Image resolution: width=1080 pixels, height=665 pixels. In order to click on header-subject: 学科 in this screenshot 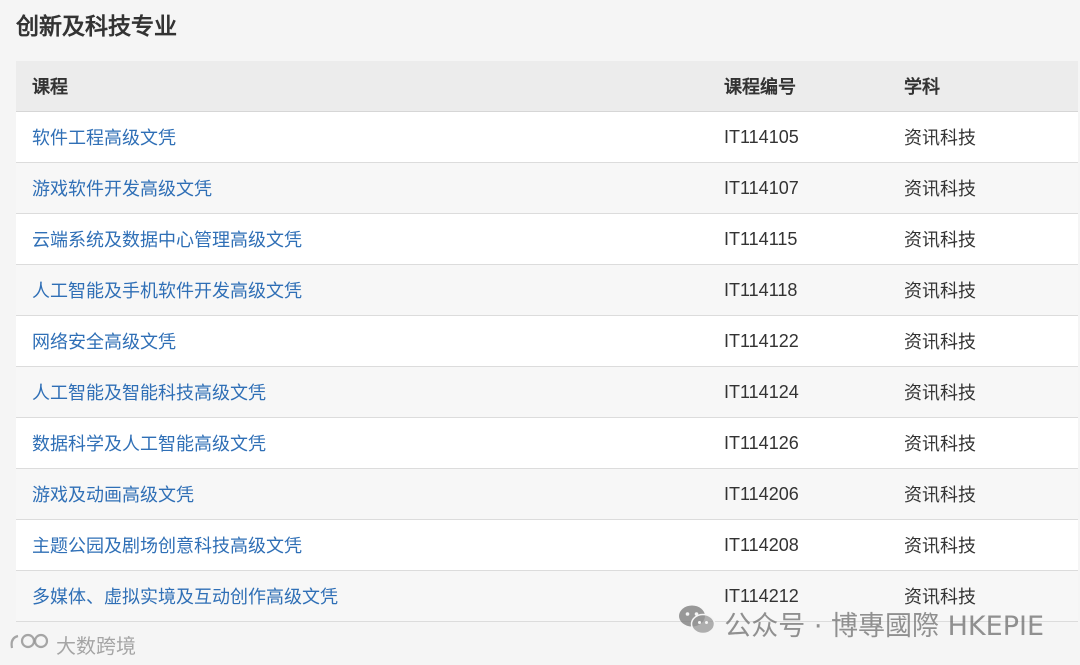, I will do `click(983, 86)`.